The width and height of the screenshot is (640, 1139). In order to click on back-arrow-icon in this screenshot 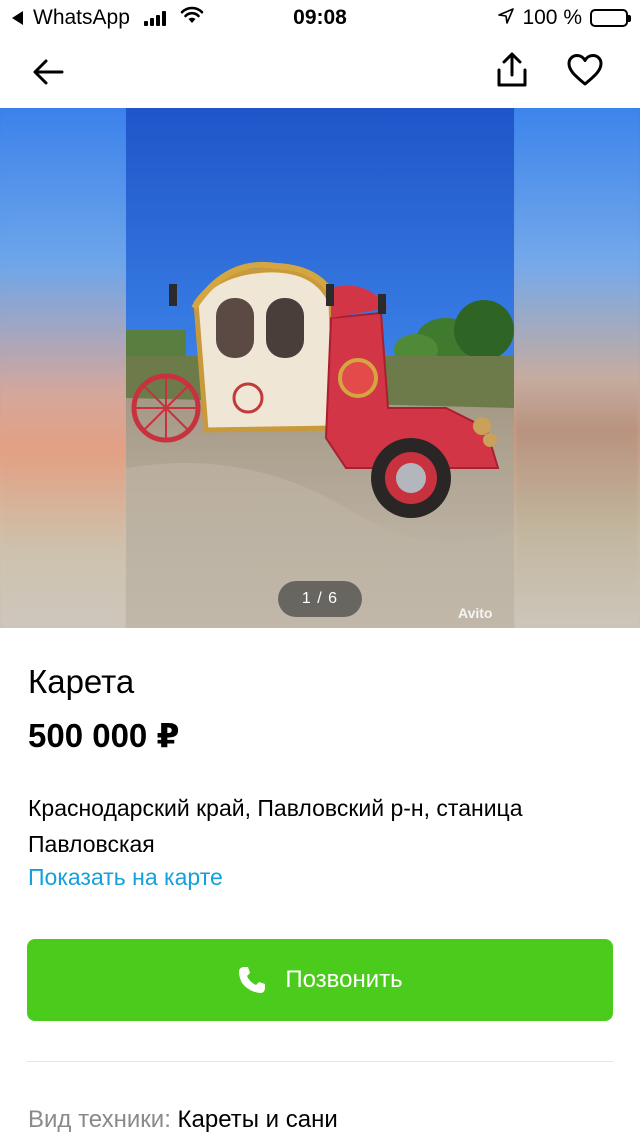, I will do `click(48, 74)`.